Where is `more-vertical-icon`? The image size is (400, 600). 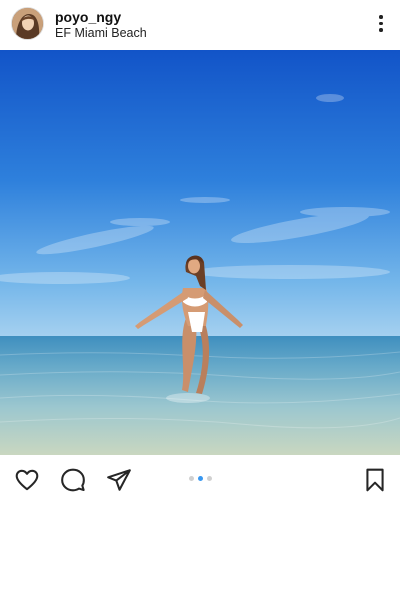
more-vertical-icon is located at coordinates (381, 23).